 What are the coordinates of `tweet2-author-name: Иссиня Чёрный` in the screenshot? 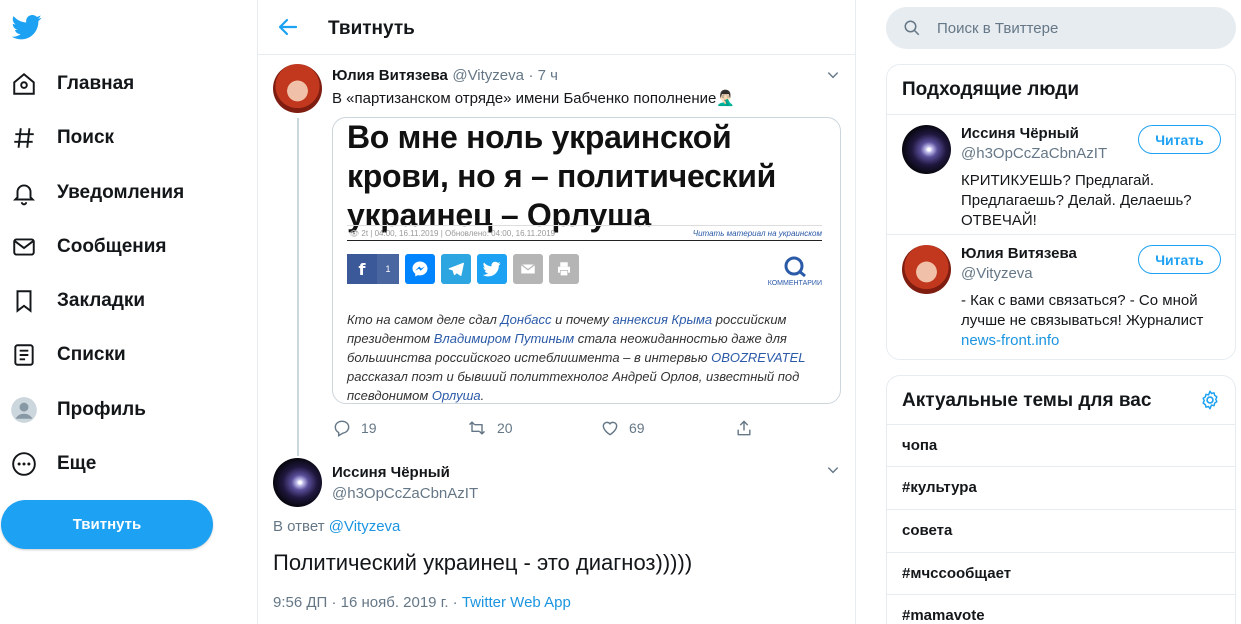 It's located at (391, 472).